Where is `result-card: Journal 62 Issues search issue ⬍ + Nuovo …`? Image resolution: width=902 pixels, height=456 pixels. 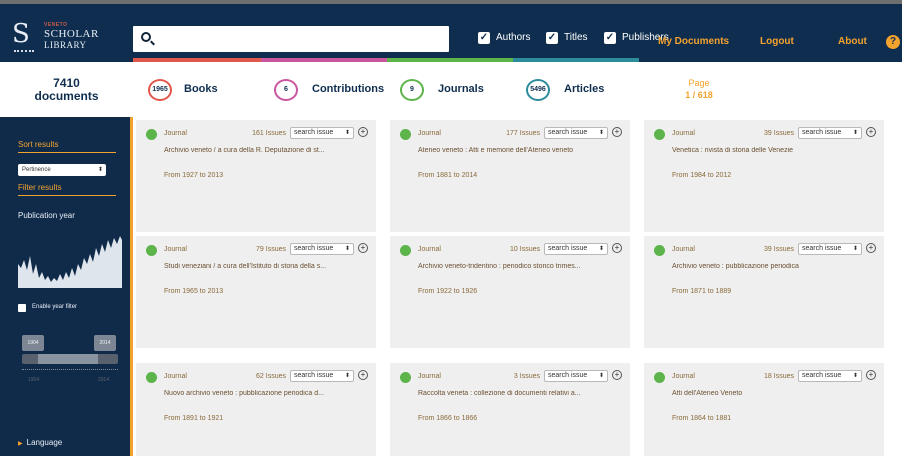
result-card: Journal 62 Issues search issue ⬍ + Nuovo … is located at coordinates (256, 409).